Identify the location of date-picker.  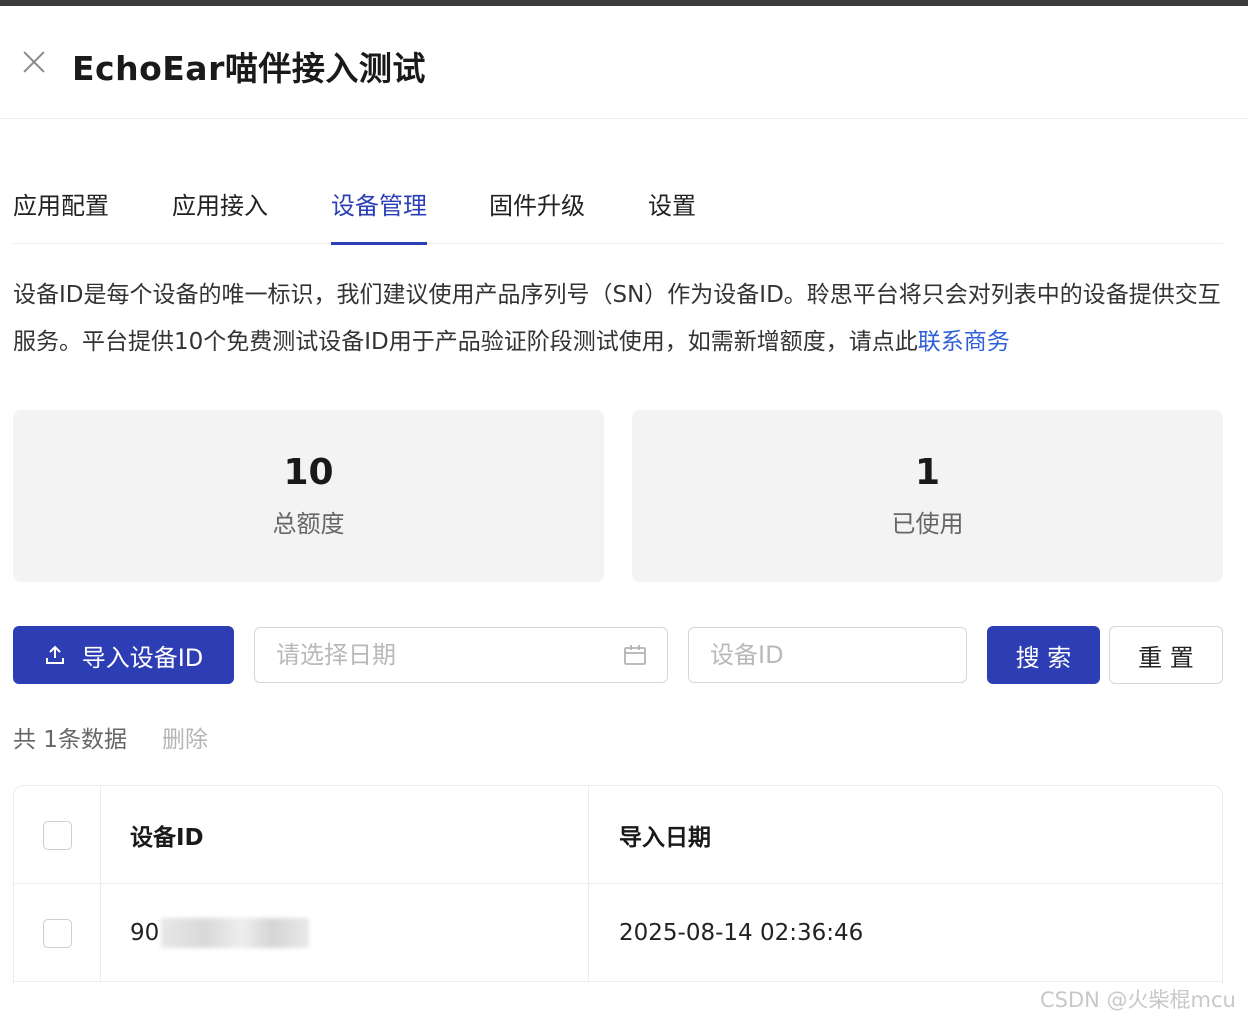
(461, 655).